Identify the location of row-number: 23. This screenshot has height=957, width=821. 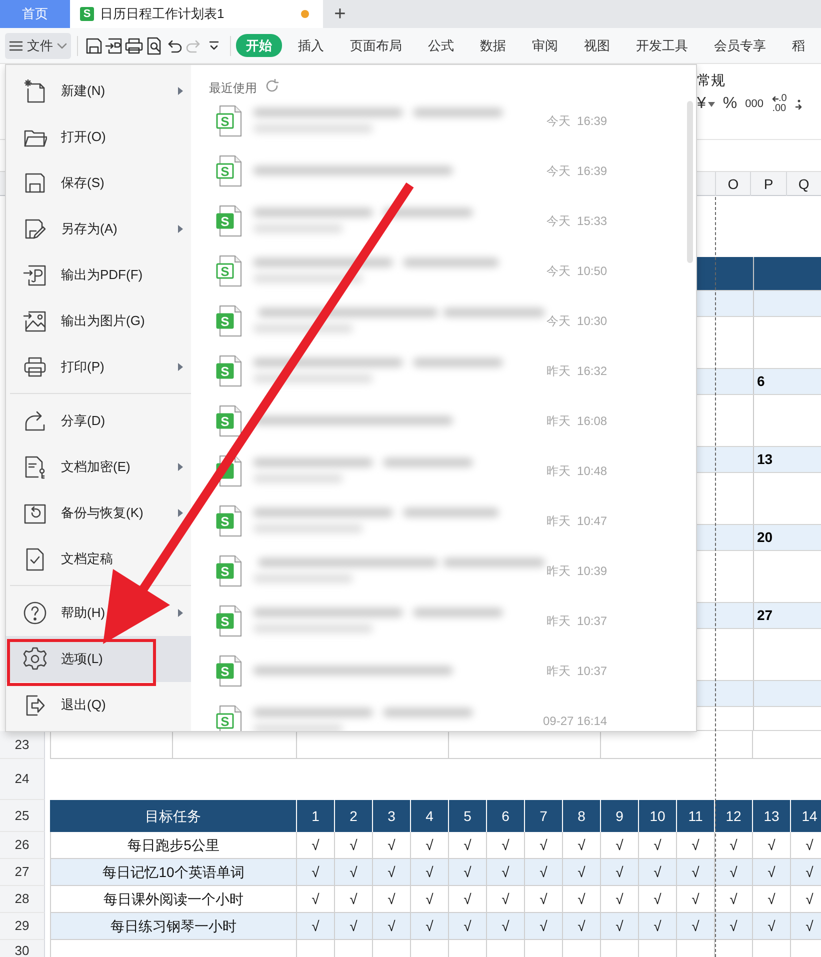
(22, 745).